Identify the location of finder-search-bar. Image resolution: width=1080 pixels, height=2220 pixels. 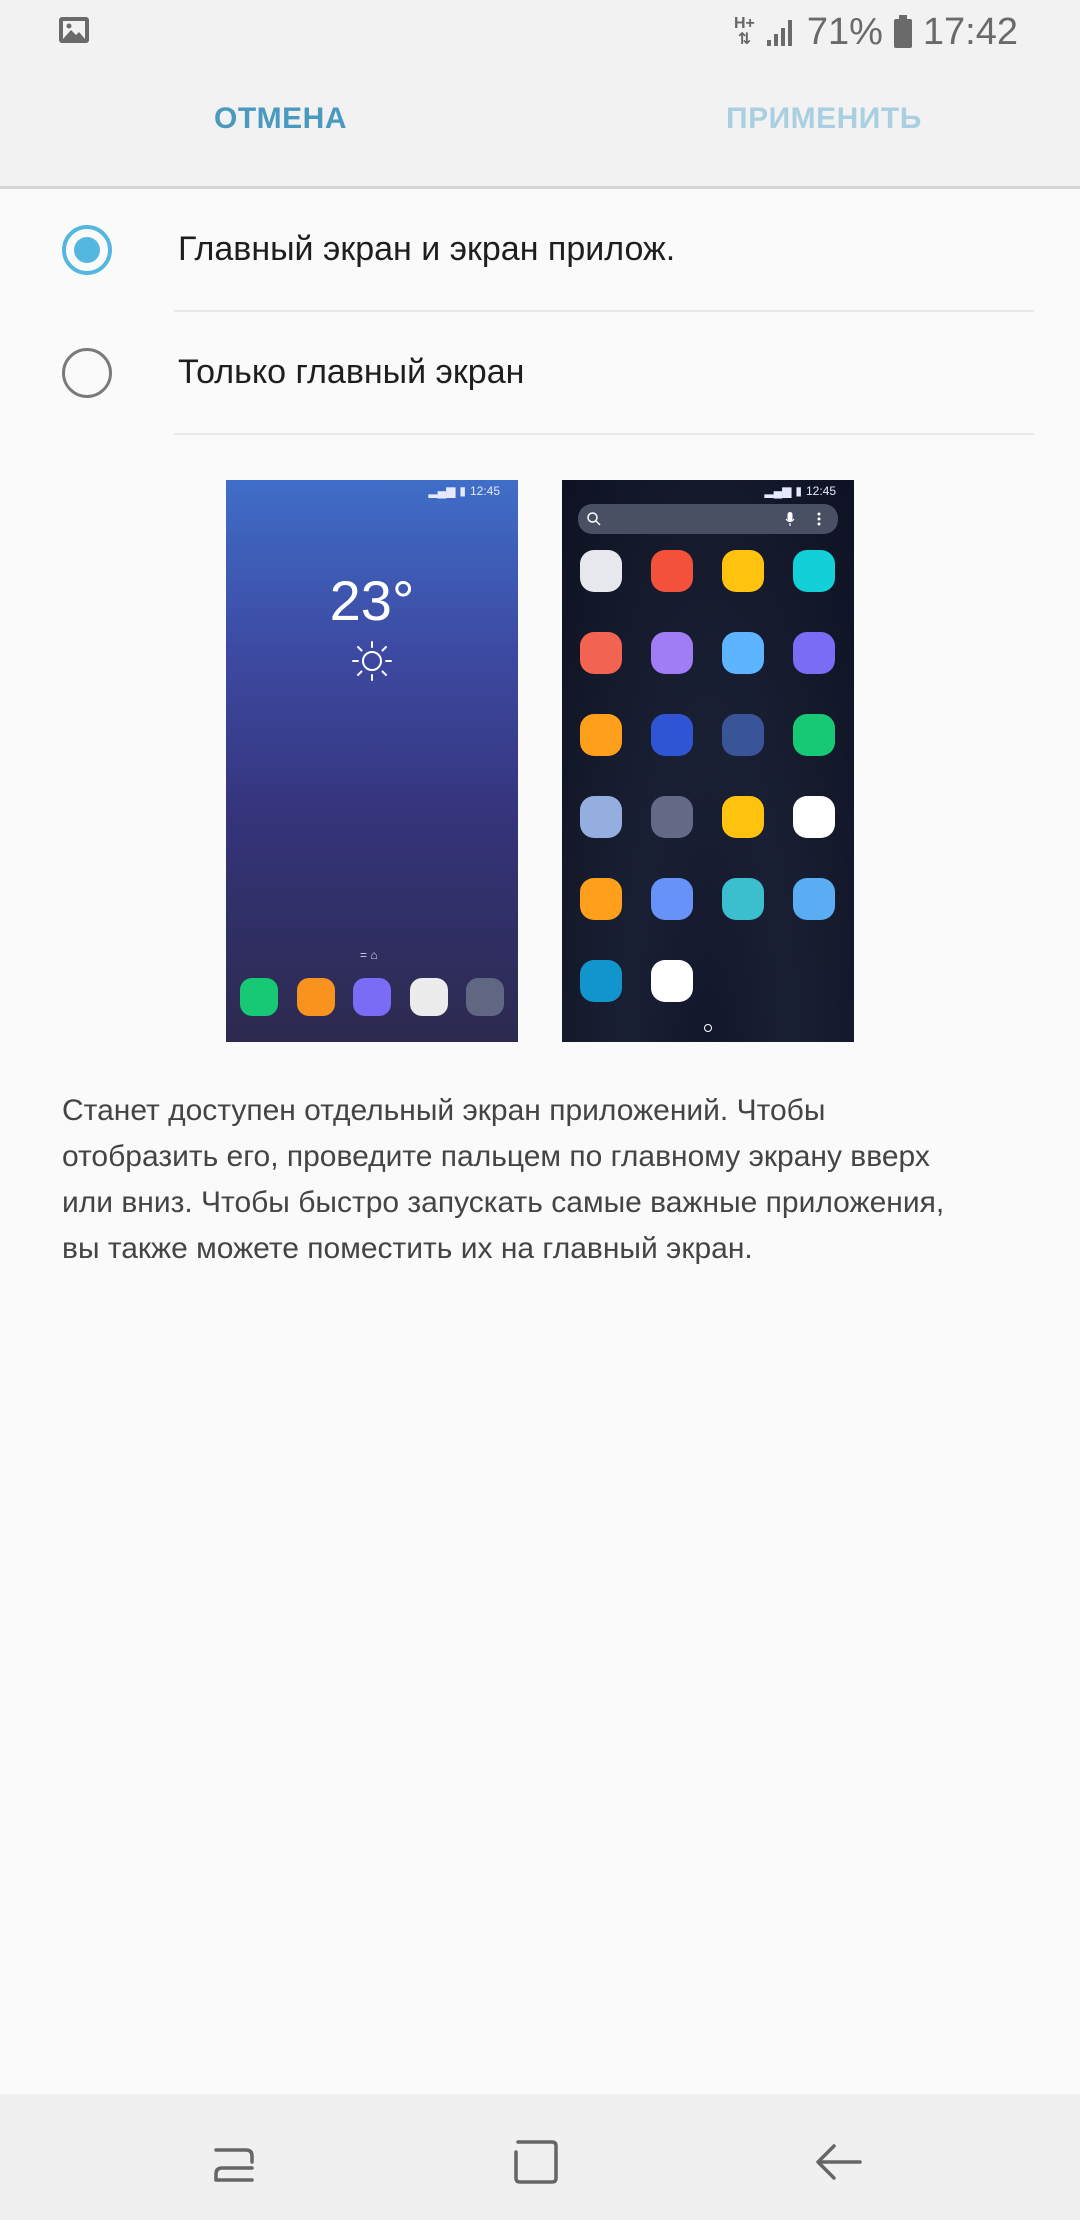
(708, 519).